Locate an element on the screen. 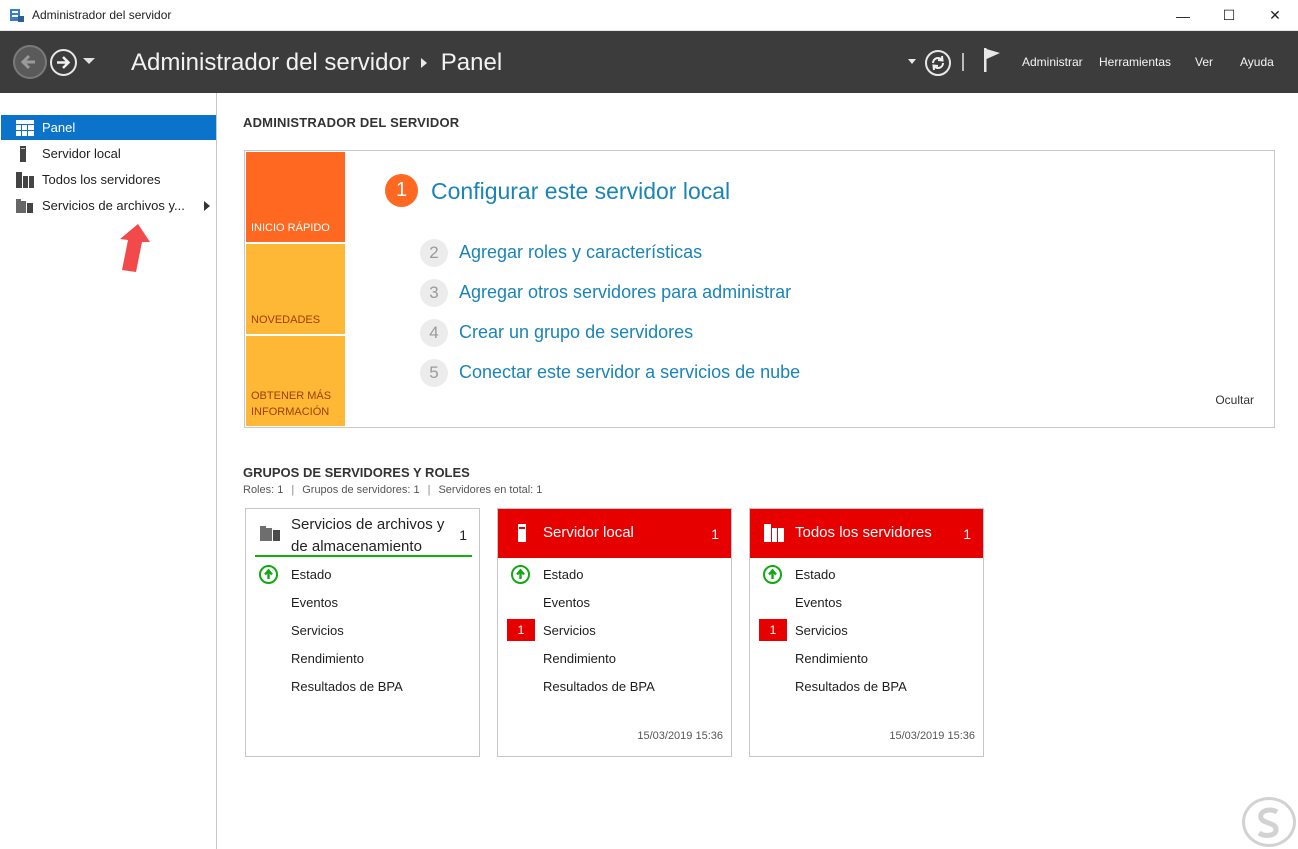 Image resolution: width=1298 pixels, height=849 pixels. step-number-3: 3 is located at coordinates (434, 293).